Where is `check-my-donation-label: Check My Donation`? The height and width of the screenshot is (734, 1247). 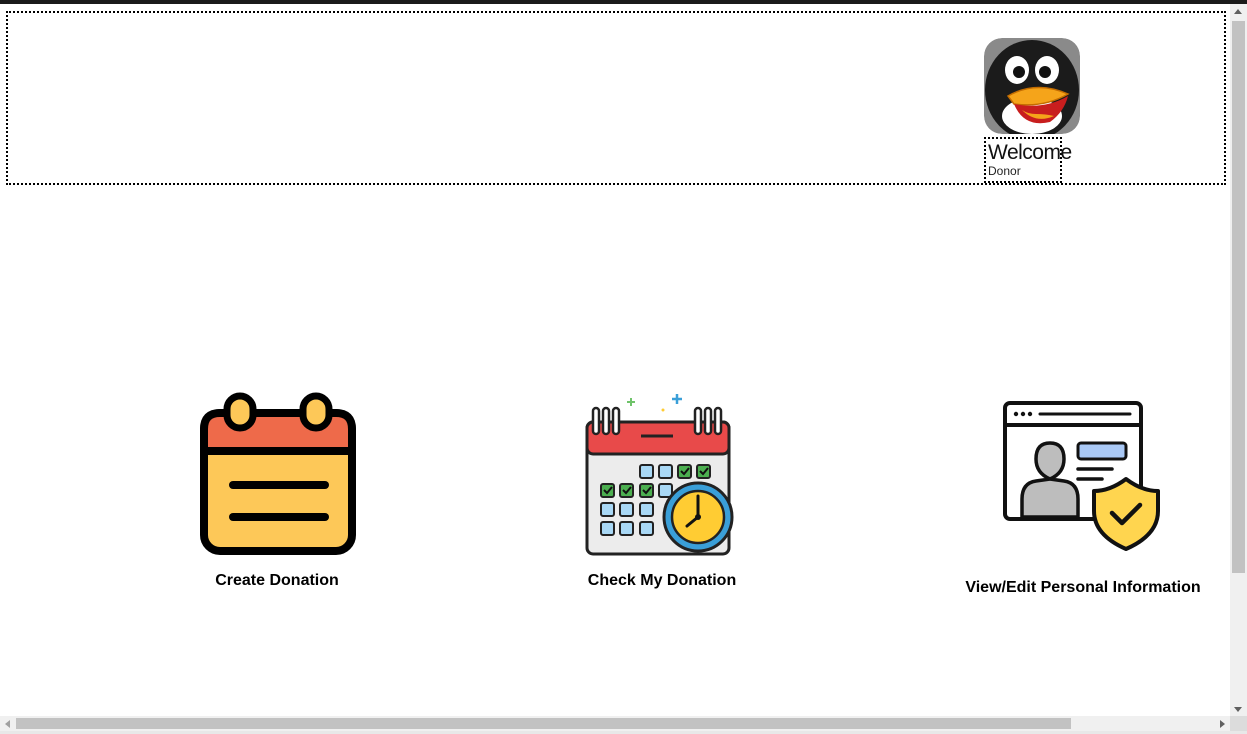
check-my-donation-label: Check My Donation is located at coordinates (662, 580).